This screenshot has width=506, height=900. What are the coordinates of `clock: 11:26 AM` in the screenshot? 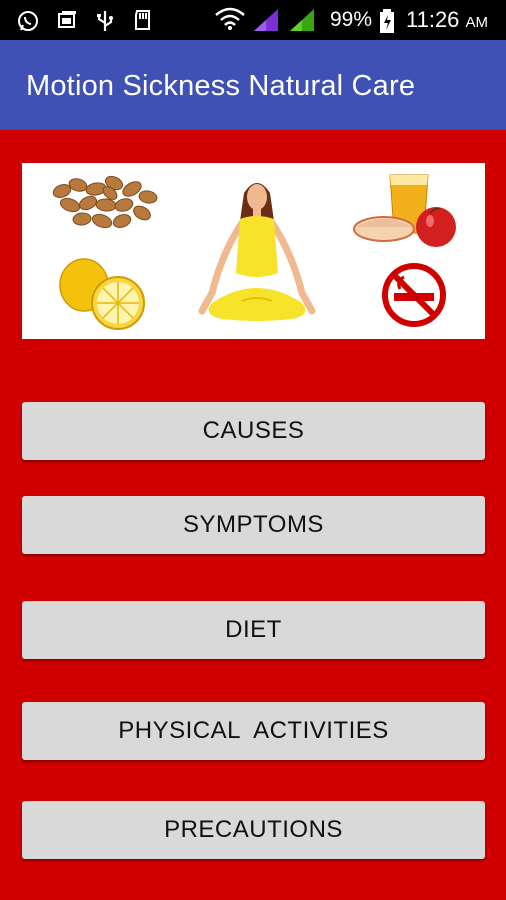 It's located at (447, 20).